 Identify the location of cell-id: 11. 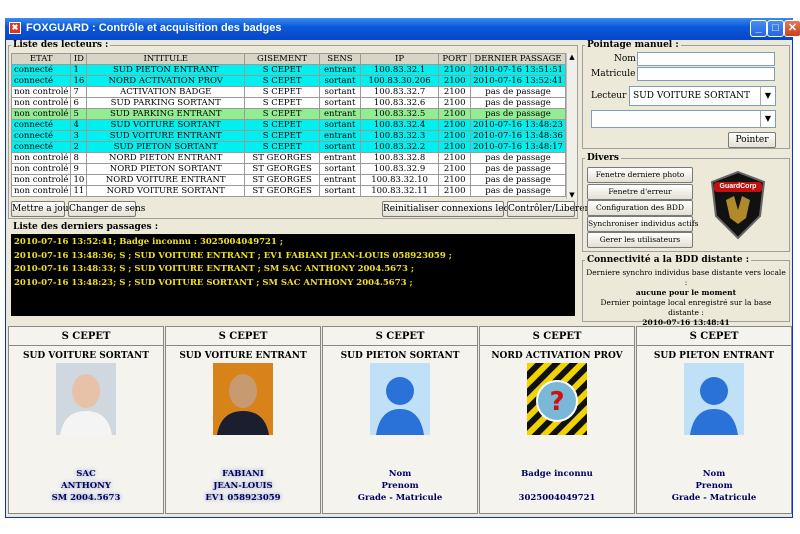
(79, 191).